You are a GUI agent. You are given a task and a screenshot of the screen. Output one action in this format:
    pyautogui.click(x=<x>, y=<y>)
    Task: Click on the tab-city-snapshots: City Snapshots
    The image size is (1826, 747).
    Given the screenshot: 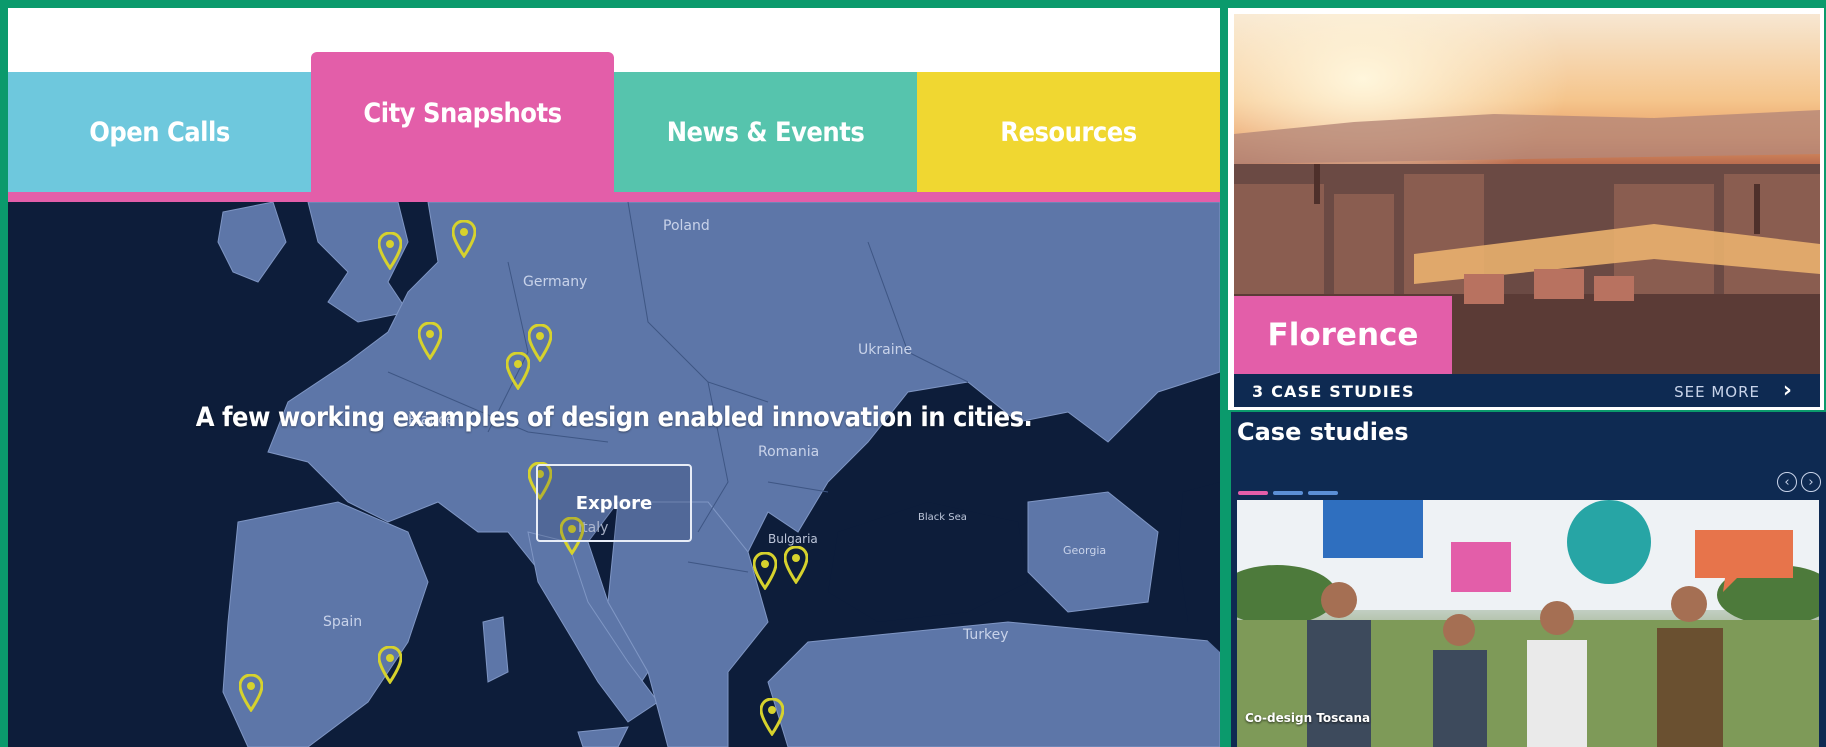 What is the action you would take?
    pyautogui.click(x=462, y=122)
    